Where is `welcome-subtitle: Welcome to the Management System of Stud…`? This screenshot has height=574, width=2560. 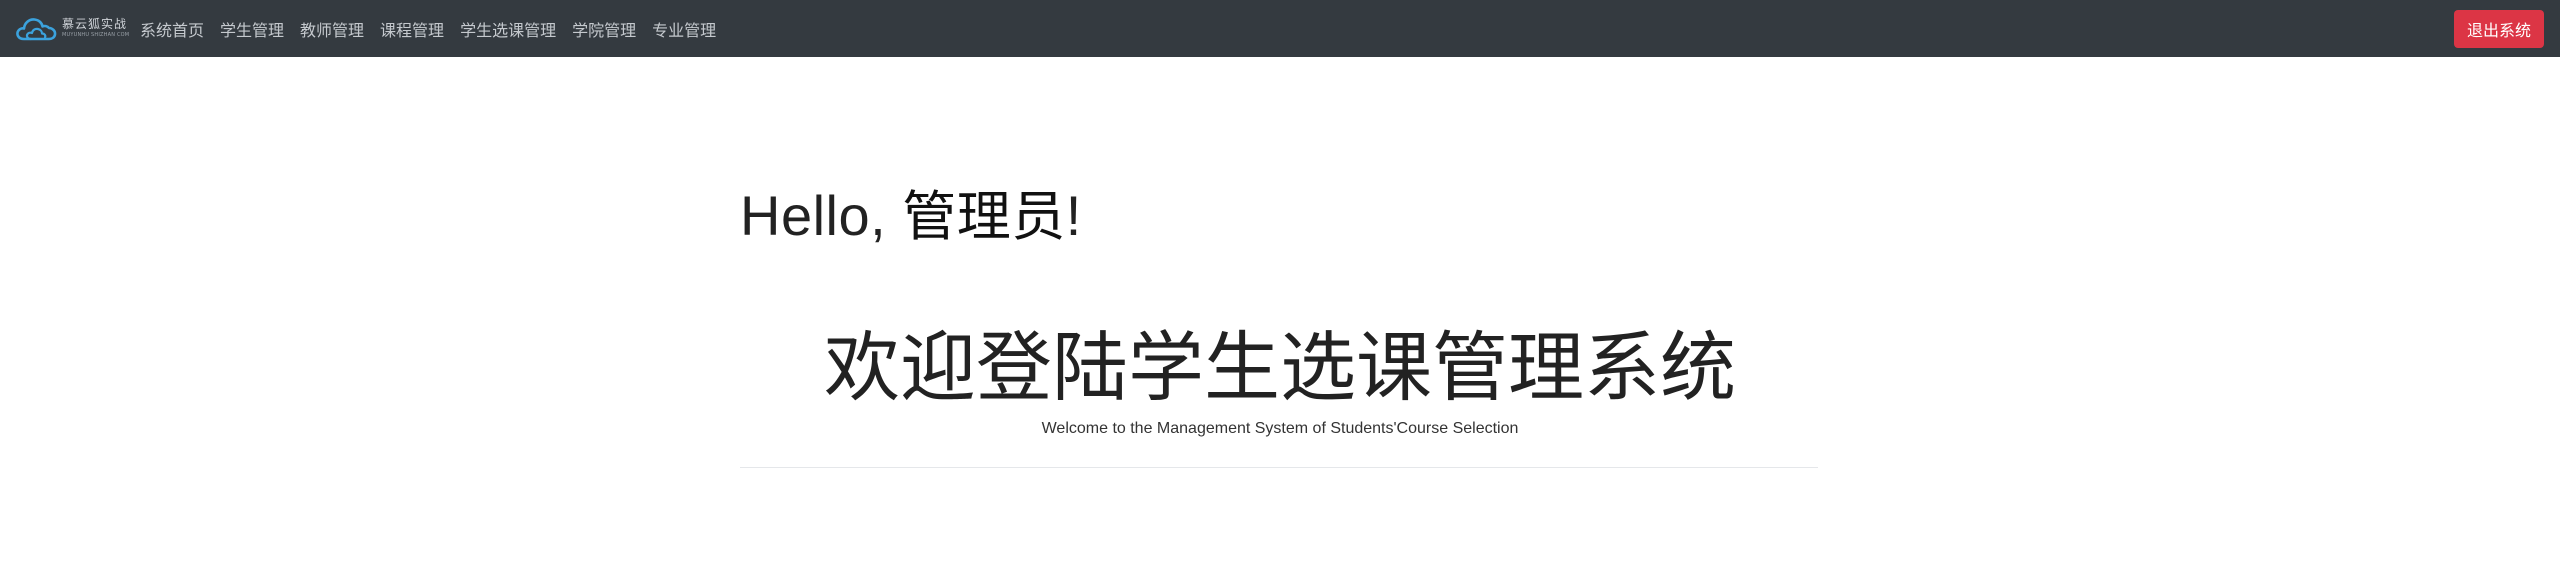 welcome-subtitle: Welcome to the Management System of Stud… is located at coordinates (1280, 428).